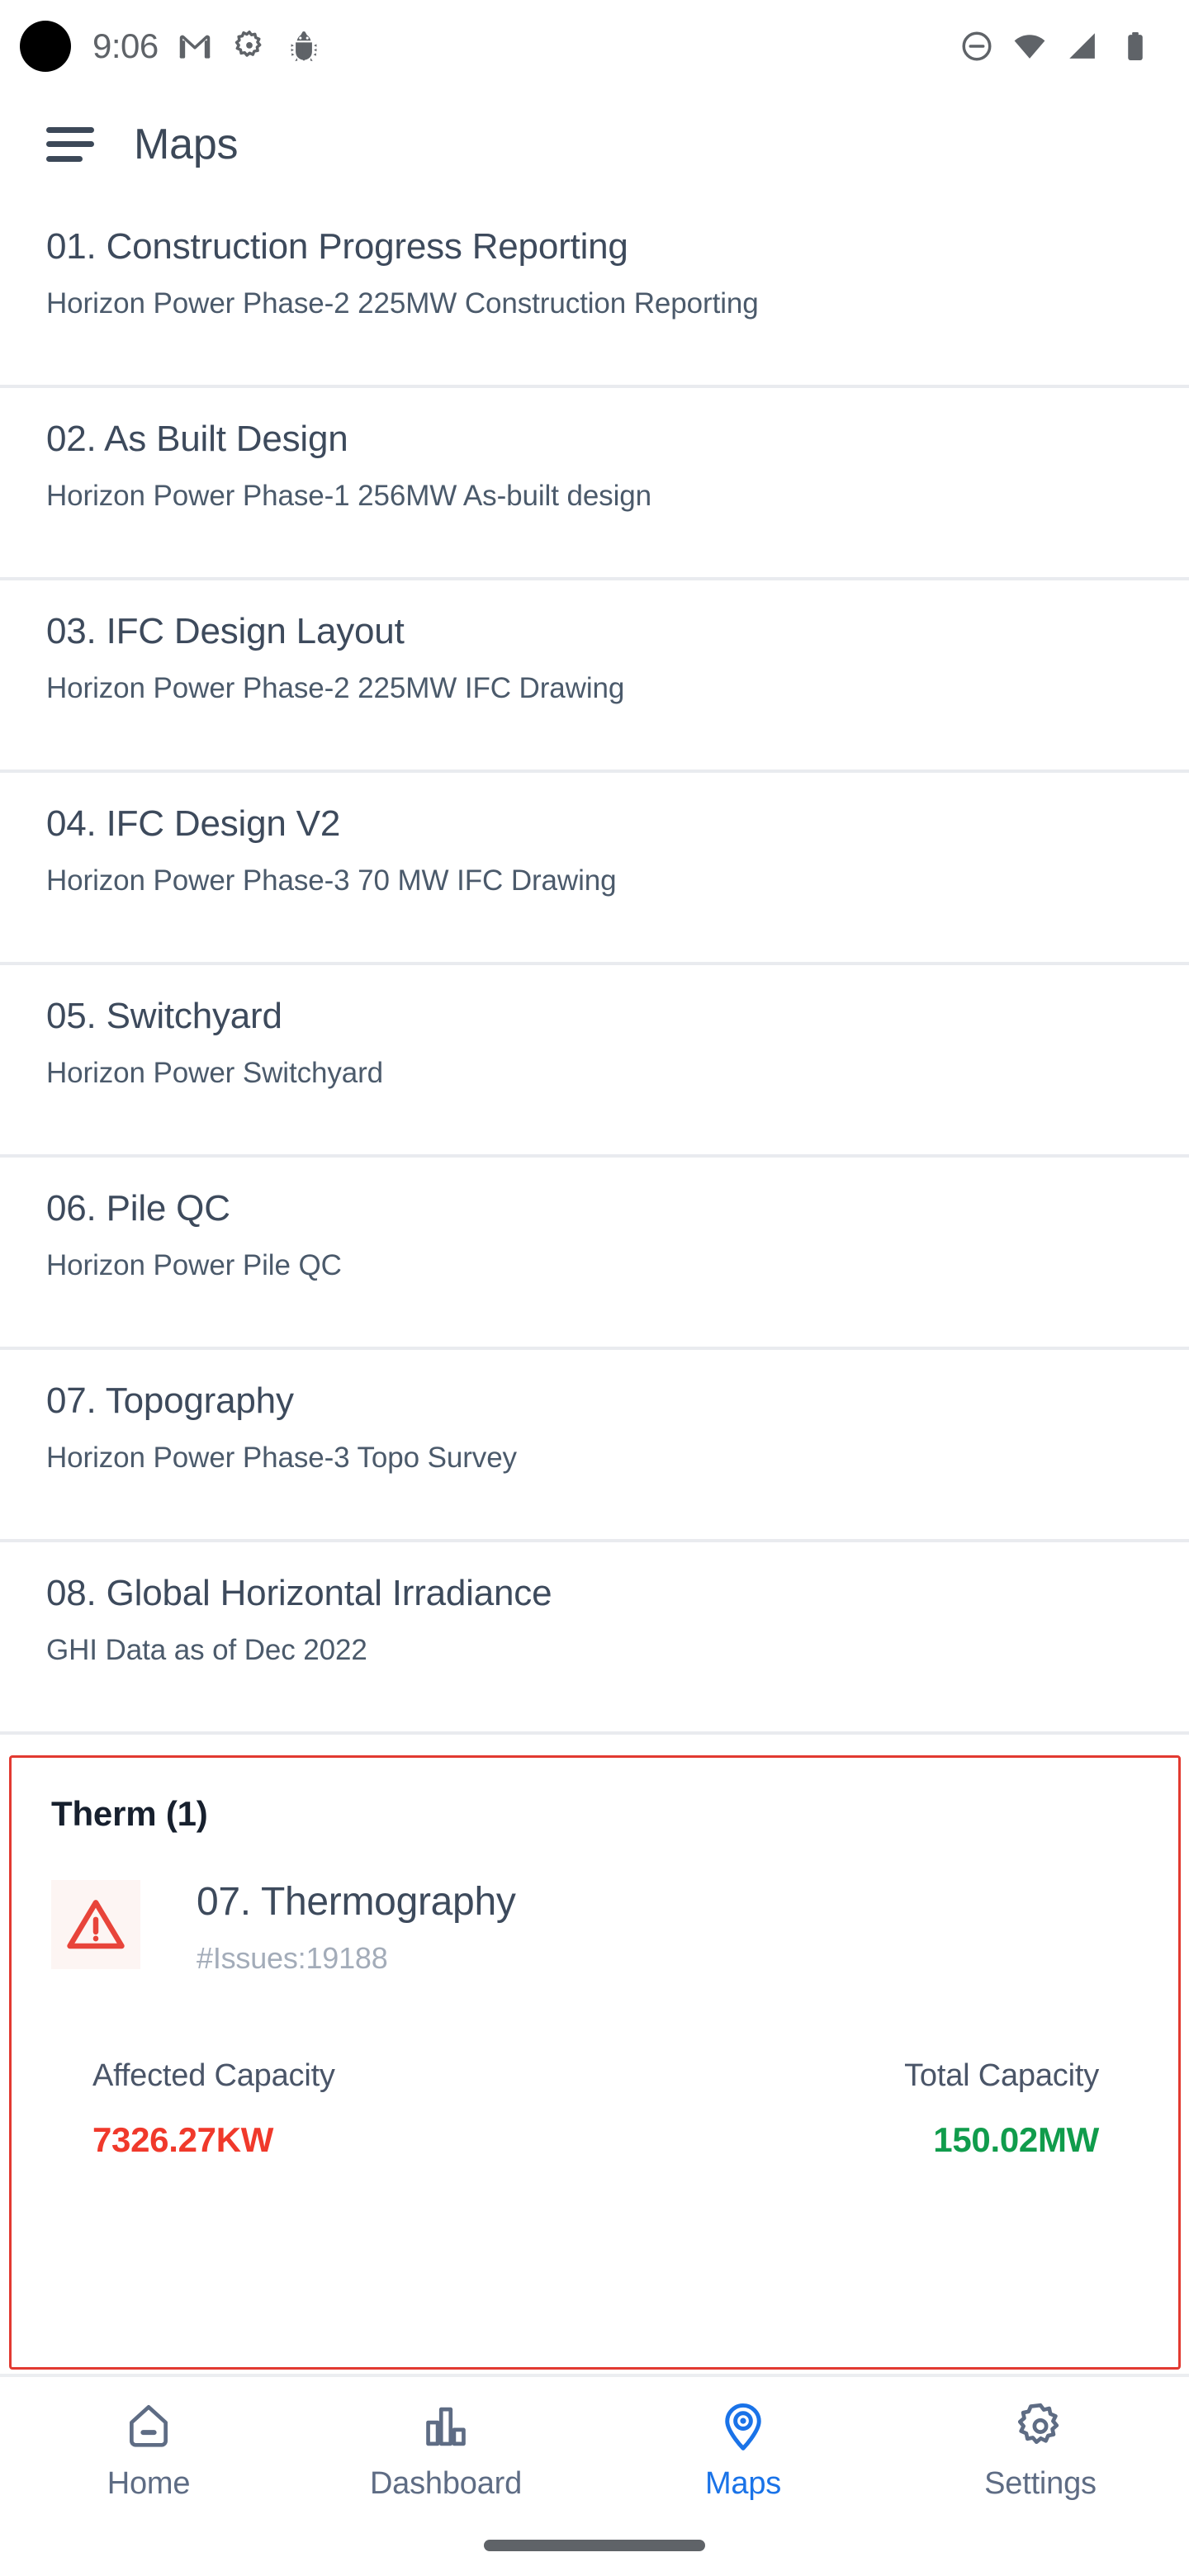  What do you see at coordinates (1001, 2076) in the screenshot?
I see `total-capacity-label: Total Capacity` at bounding box center [1001, 2076].